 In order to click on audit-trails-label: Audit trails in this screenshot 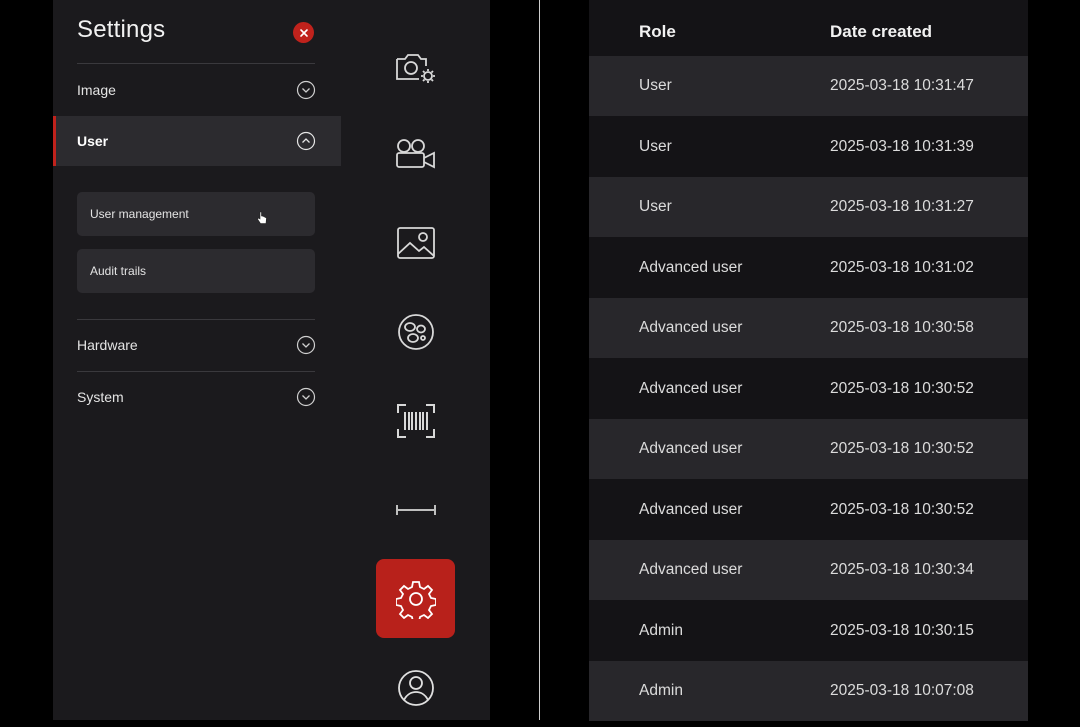, I will do `click(118, 271)`.